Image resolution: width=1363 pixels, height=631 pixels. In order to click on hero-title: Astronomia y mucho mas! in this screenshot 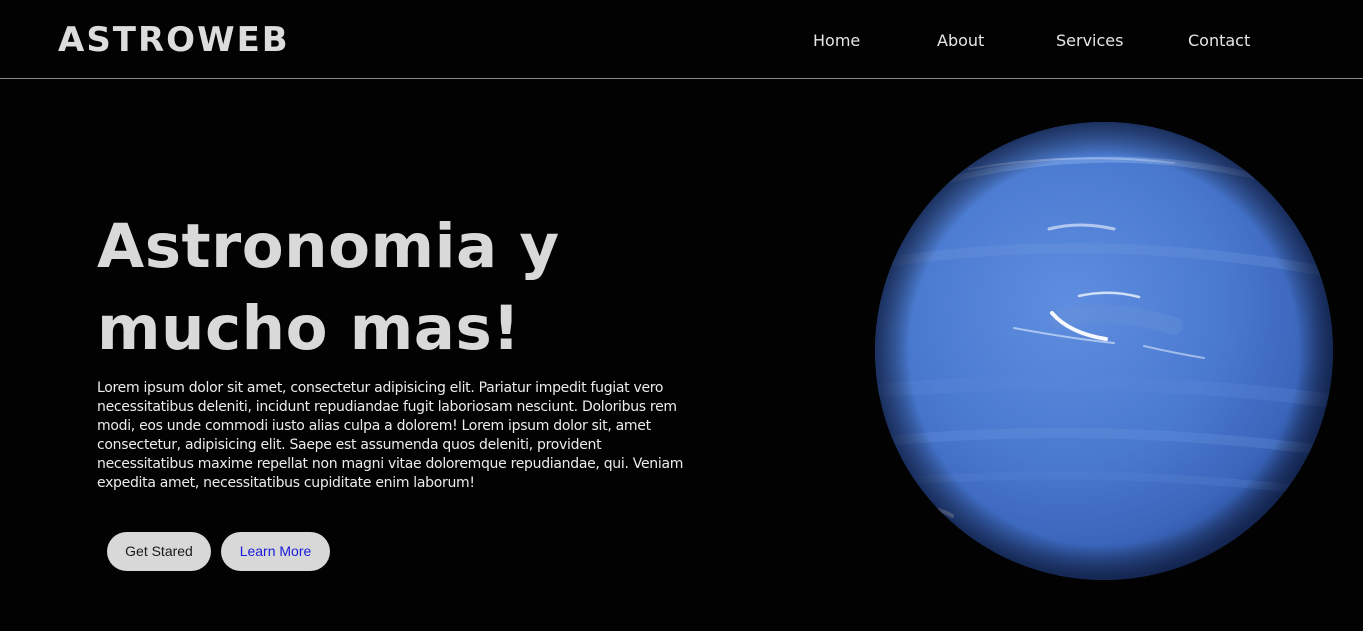, I will do `click(377, 288)`.